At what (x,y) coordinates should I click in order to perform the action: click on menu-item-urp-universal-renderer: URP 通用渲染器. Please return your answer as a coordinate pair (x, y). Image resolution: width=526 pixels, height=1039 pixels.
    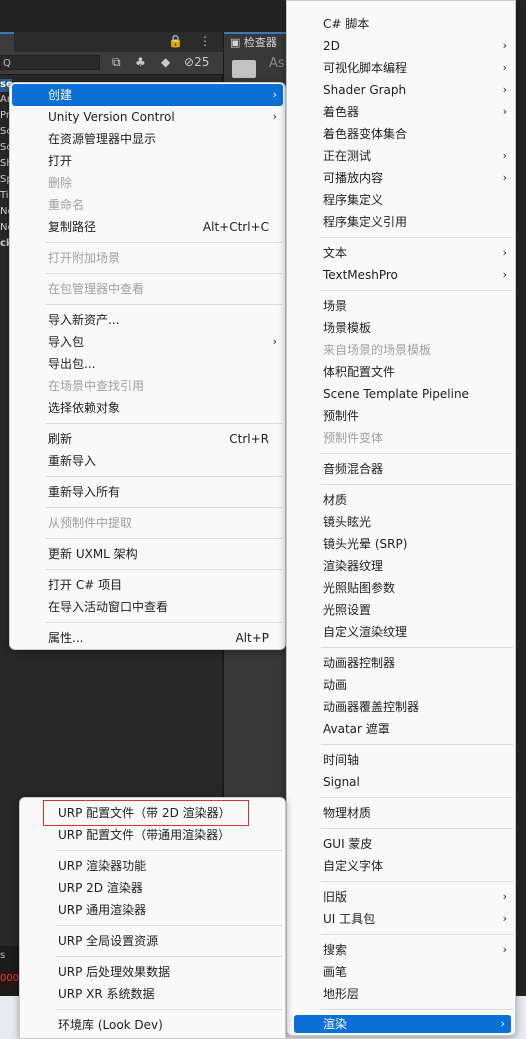
    Looking at the image, I should click on (152, 910).